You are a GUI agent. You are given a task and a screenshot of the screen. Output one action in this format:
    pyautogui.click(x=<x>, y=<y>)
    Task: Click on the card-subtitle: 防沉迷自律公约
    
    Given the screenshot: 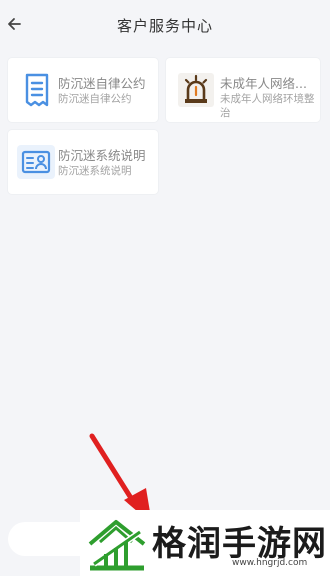 What is the action you would take?
    pyautogui.click(x=95, y=99)
    